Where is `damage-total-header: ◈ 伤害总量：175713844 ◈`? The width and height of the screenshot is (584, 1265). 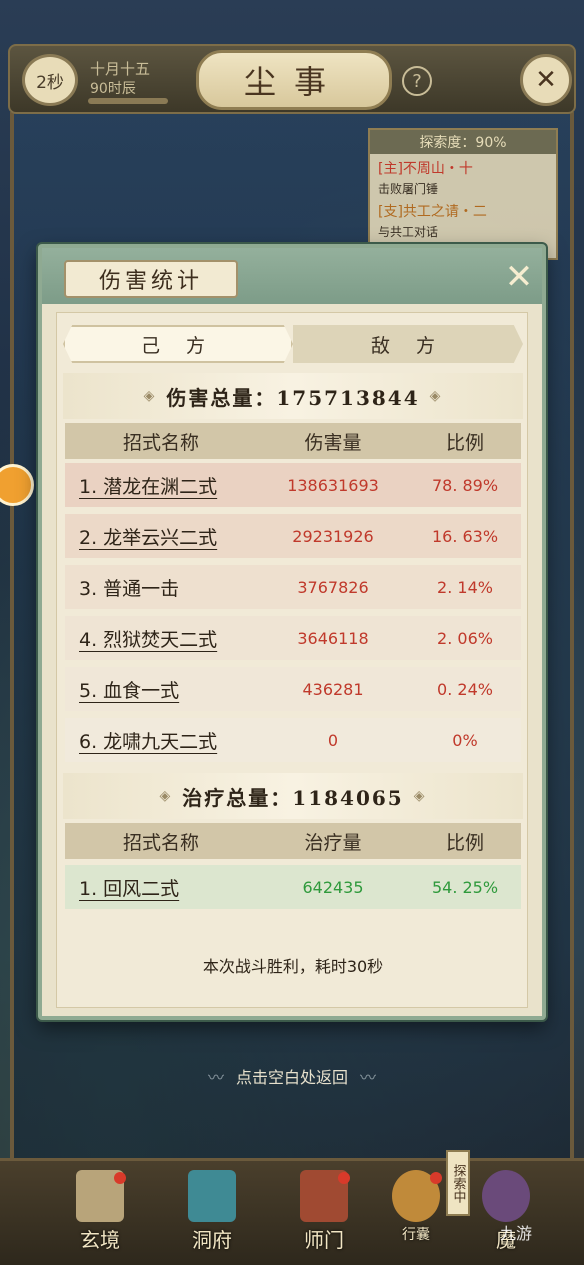 damage-total-header: ◈ 伤害总量：175713844 ◈ is located at coordinates (293, 396).